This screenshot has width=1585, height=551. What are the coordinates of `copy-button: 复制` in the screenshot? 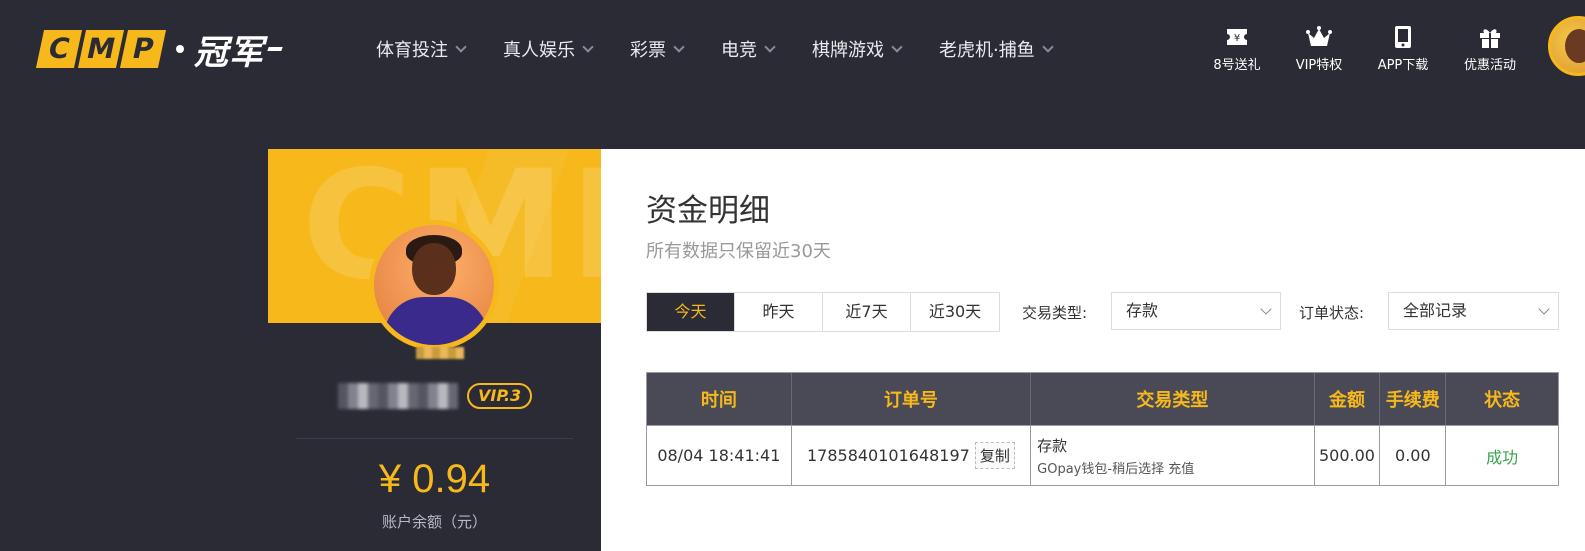 It's located at (994, 455).